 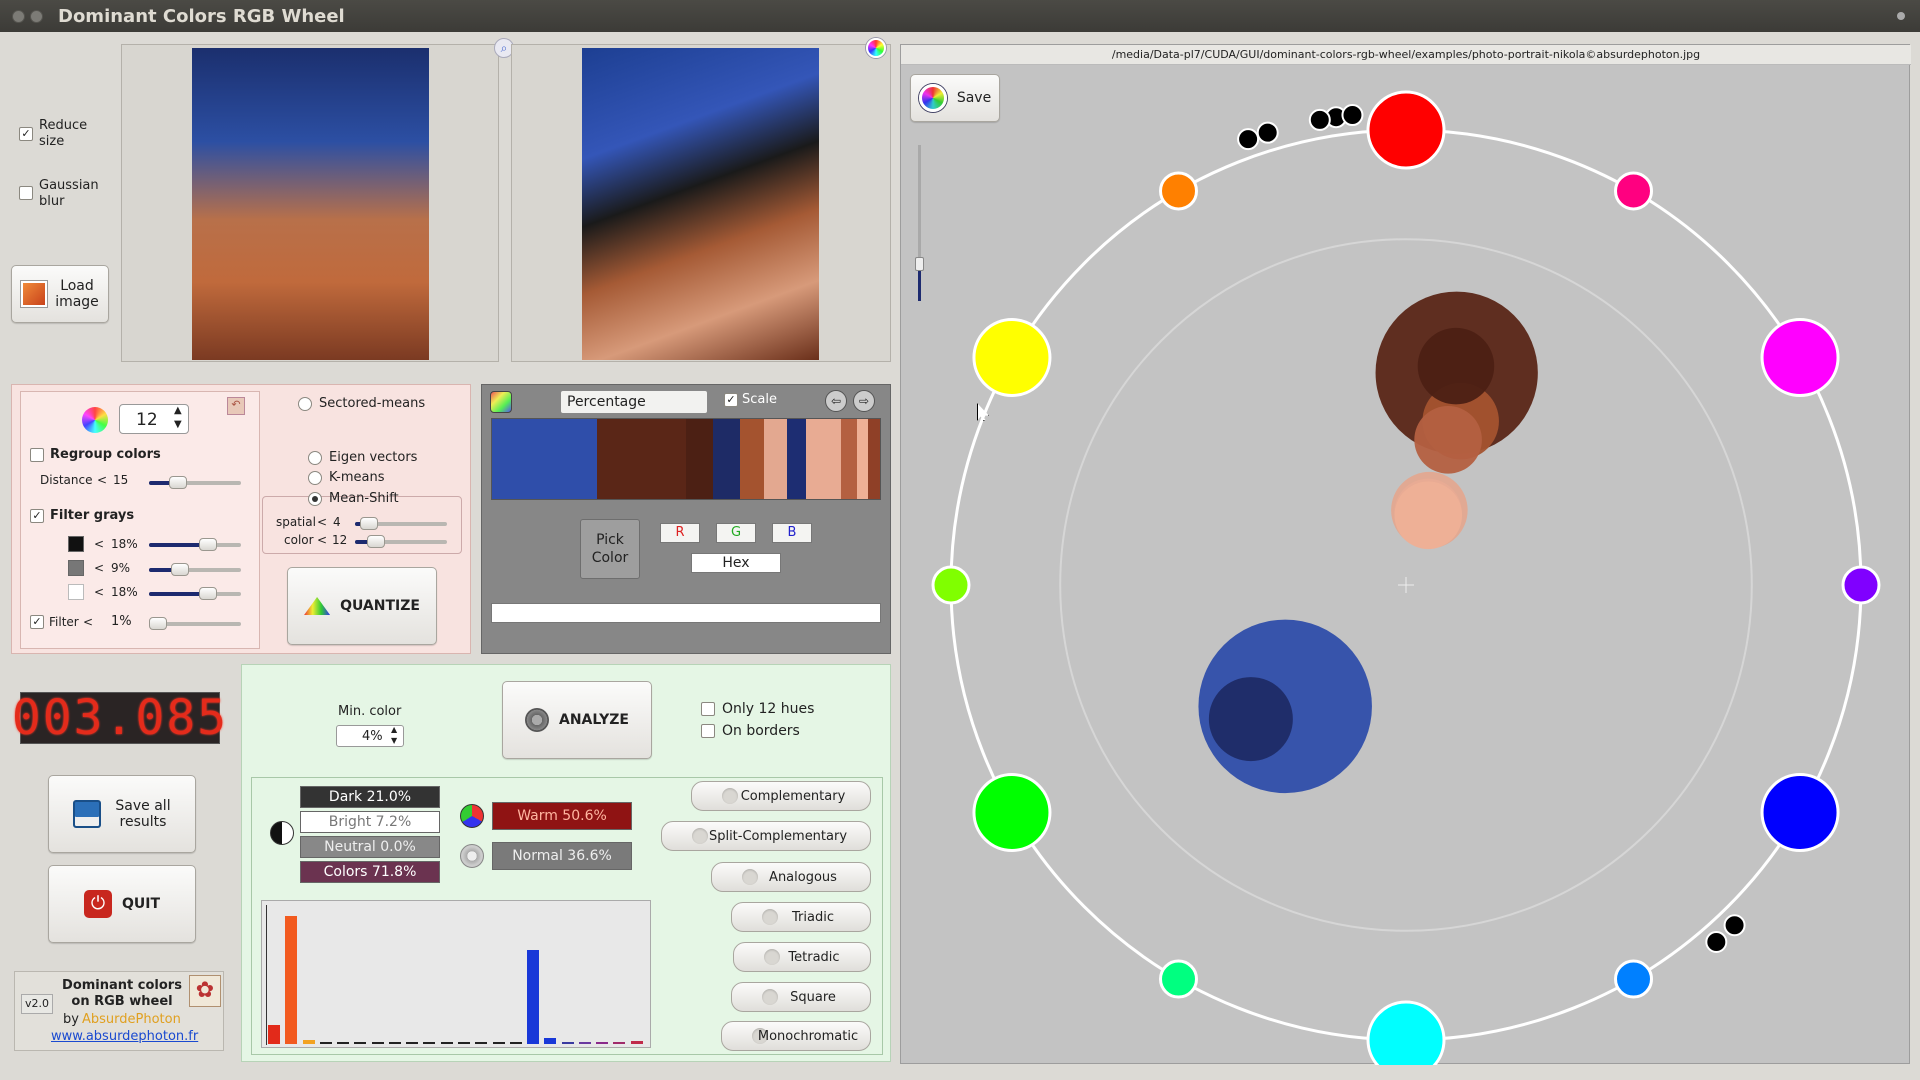 What do you see at coordinates (1861, 585) in the screenshot?
I see `hue-dot-violet` at bounding box center [1861, 585].